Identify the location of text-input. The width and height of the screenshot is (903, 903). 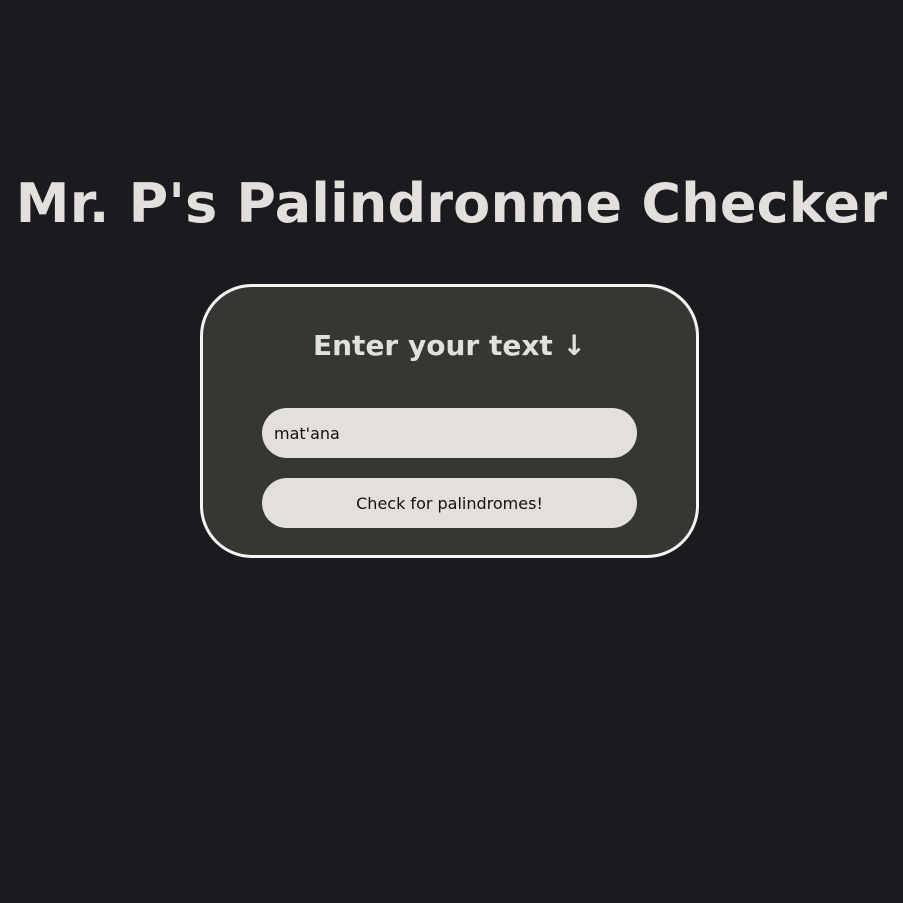
(449, 433).